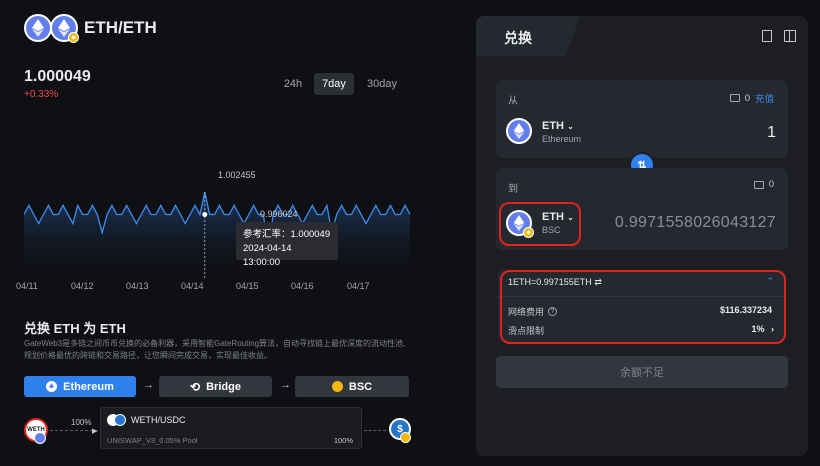 Image resolution: width=820 pixels, height=466 pixels. Describe the element at coordinates (231, 428) in the screenshot. I see `pool-card: WETH/USDC UNISWAP_V3_0.05% Pool 100%` at that location.